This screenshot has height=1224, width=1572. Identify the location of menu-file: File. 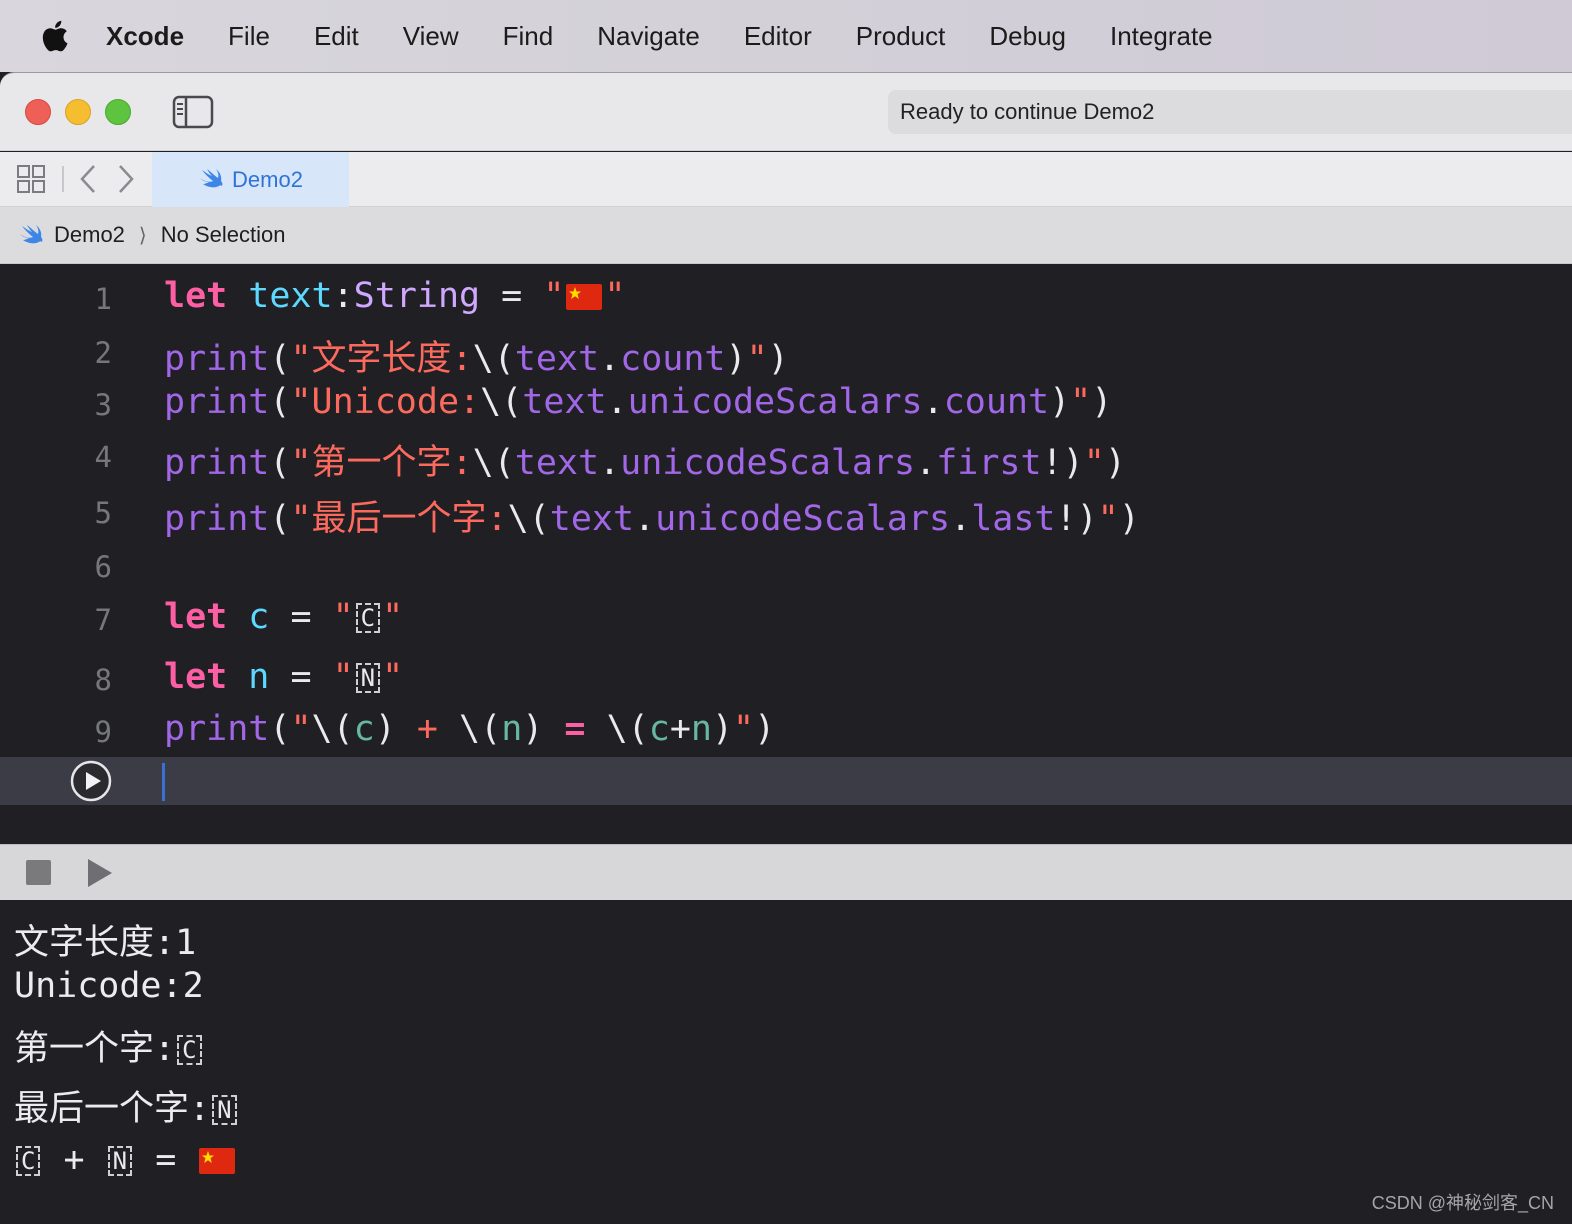
(249, 36).